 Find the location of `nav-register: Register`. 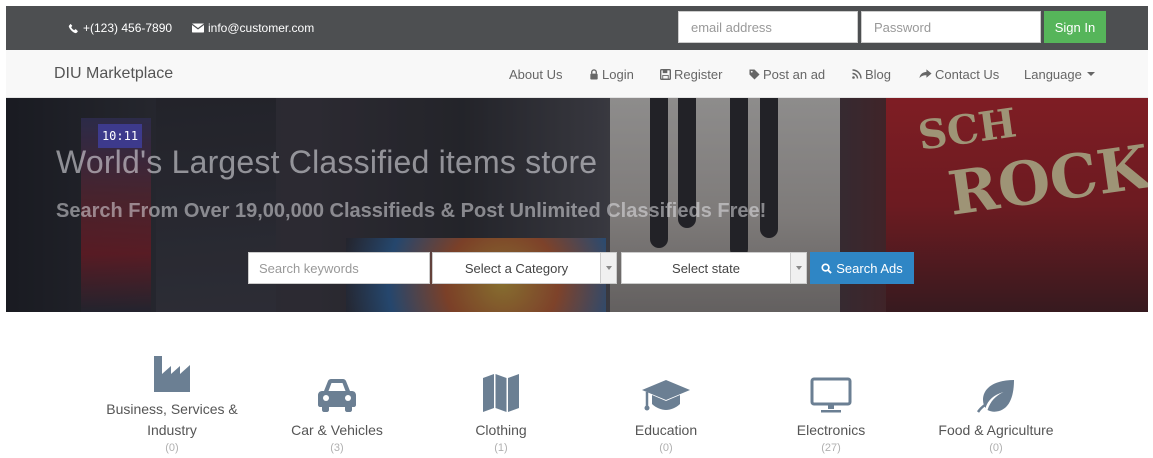

nav-register: Register is located at coordinates (691, 74).